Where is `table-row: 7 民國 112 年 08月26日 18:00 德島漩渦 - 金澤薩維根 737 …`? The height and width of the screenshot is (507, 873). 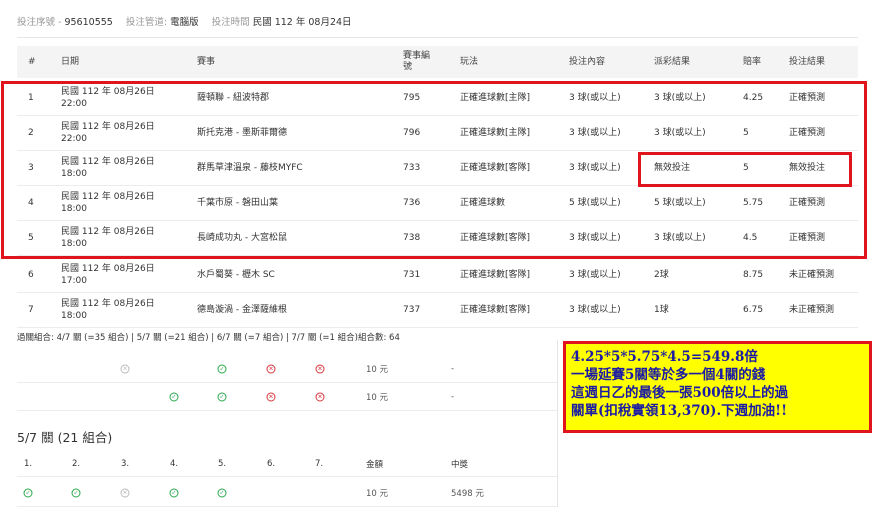
table-row: 7 民國 112 年 08月26日 18:00 德島漩渦 - 金澤薩維根 737 … is located at coordinates (437, 310).